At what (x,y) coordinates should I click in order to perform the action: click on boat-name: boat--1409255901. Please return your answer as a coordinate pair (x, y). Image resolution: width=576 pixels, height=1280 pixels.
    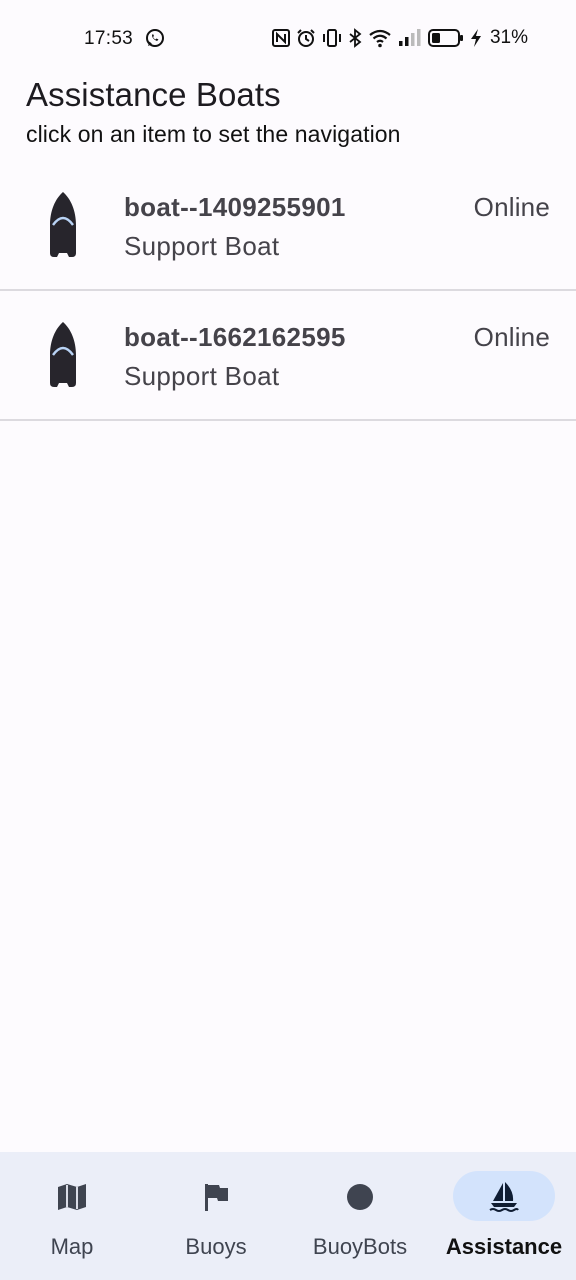
    Looking at the image, I should click on (235, 207).